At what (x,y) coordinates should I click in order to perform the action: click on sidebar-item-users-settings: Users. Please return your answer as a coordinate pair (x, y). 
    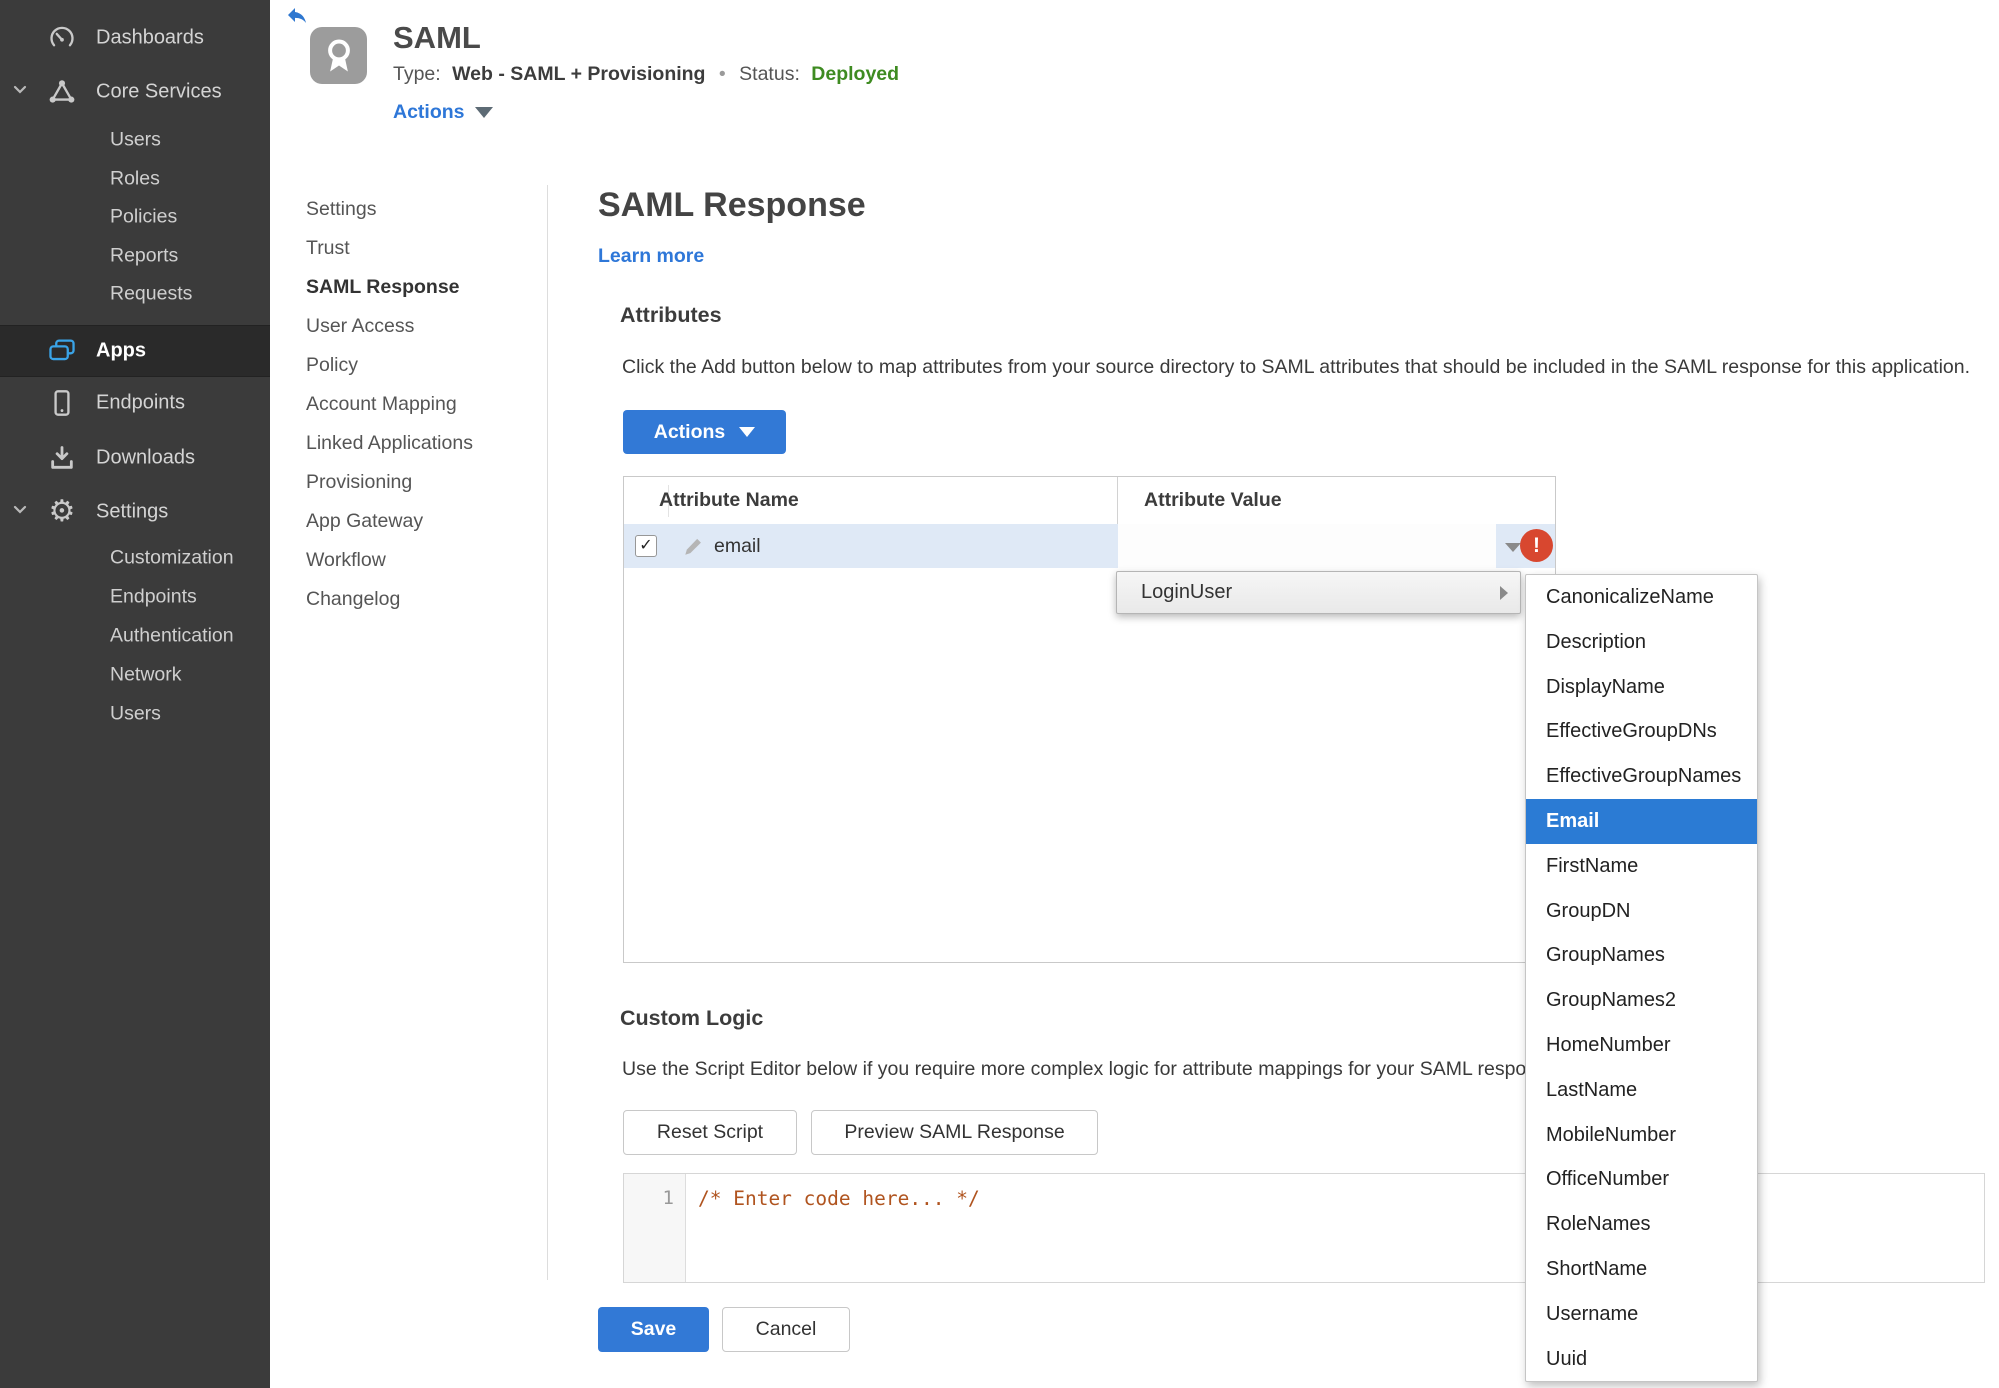
    Looking at the image, I should click on (135, 714).